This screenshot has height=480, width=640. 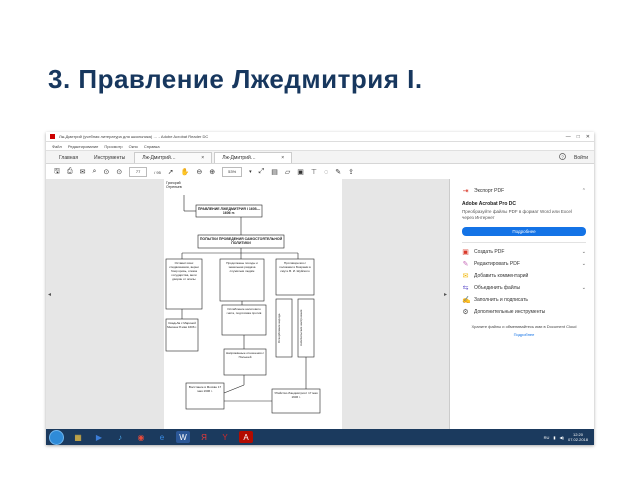 I want to click on menu-window: Окно, so click(x=133, y=146).